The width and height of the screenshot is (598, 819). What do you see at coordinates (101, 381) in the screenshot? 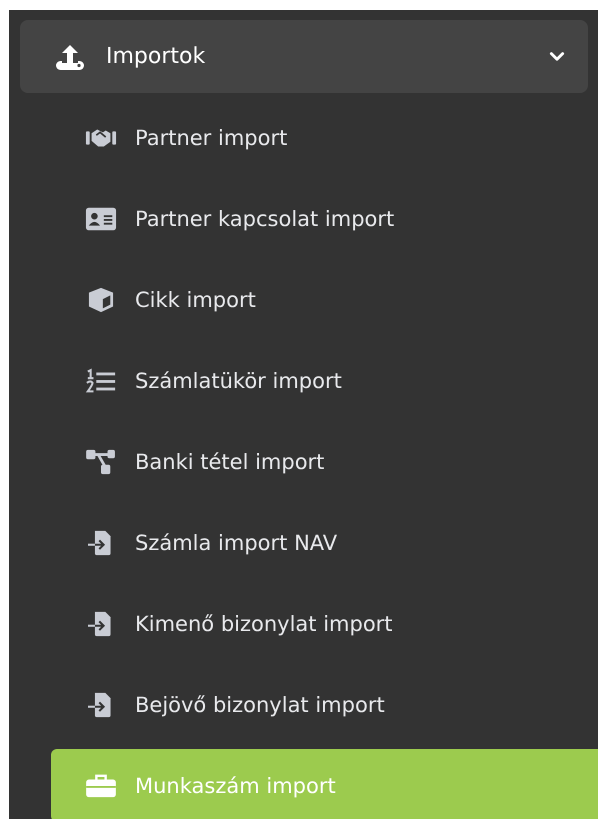
I see `numbered-list-icon` at bounding box center [101, 381].